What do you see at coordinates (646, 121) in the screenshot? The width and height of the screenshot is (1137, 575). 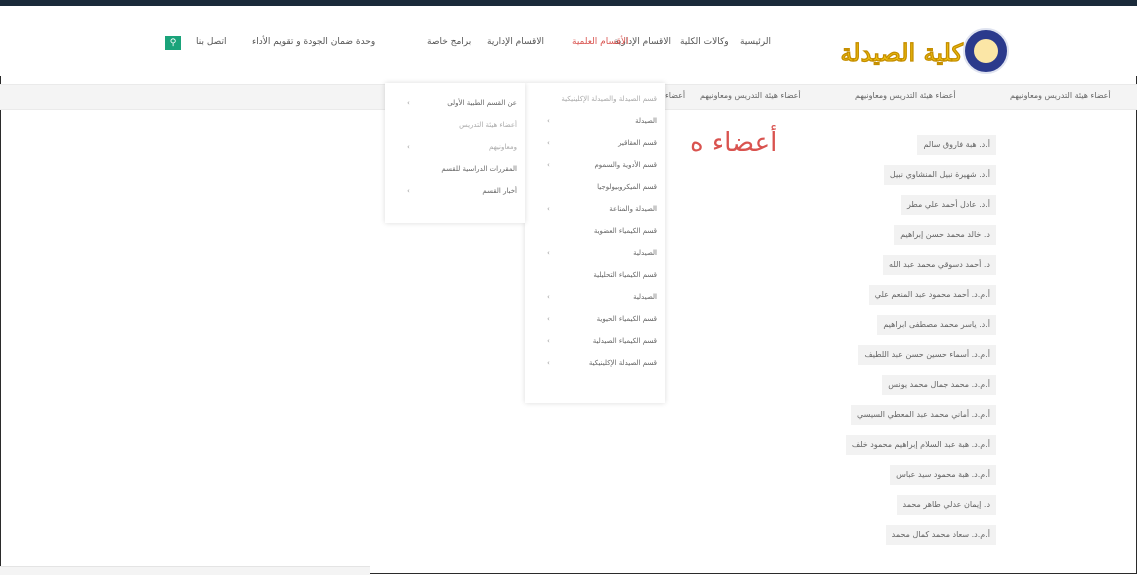 I see `dropdown-item: الصيدلة` at bounding box center [646, 121].